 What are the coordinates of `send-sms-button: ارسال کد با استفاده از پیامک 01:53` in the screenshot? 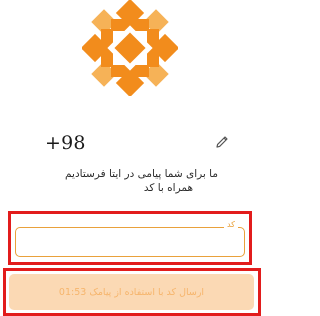 It's located at (131, 292).